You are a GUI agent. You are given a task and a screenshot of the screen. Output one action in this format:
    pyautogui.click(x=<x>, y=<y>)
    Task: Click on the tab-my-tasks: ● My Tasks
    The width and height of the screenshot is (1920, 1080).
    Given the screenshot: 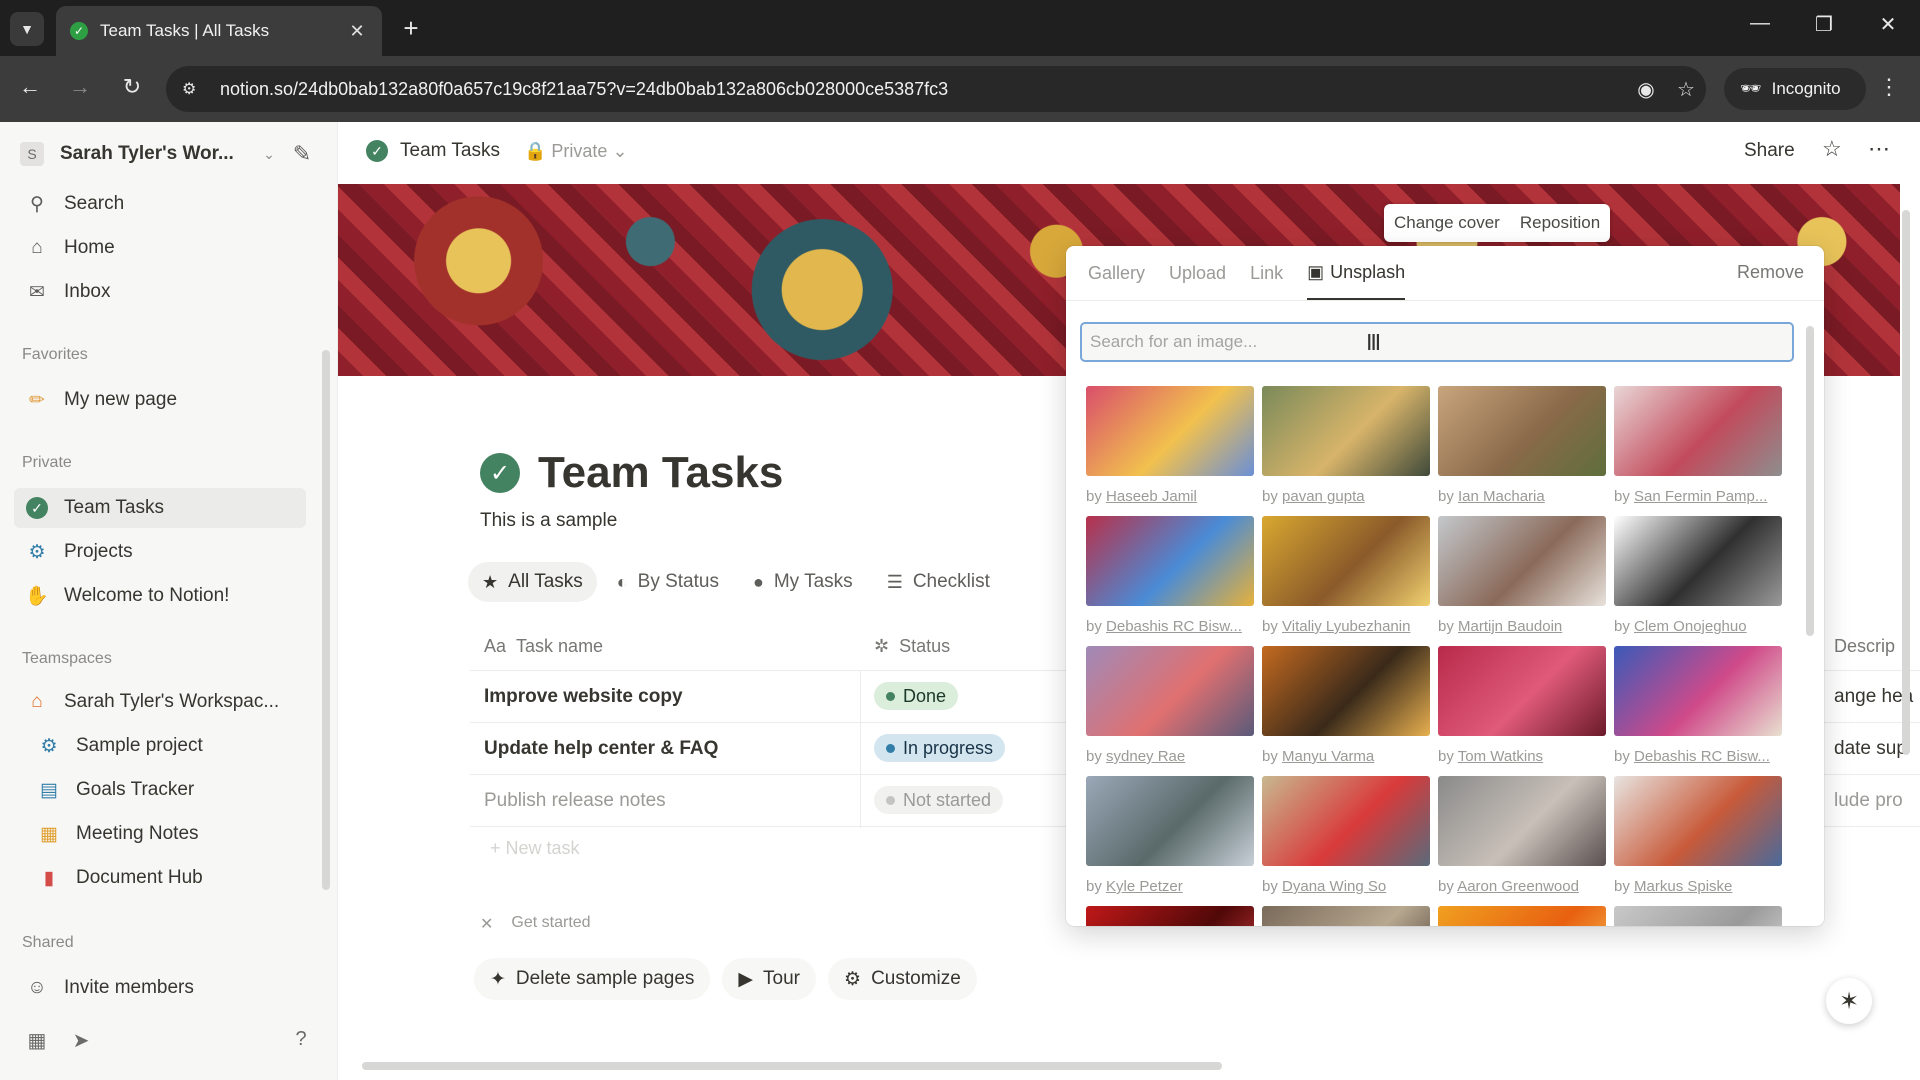 What is the action you would take?
    pyautogui.click(x=803, y=582)
    